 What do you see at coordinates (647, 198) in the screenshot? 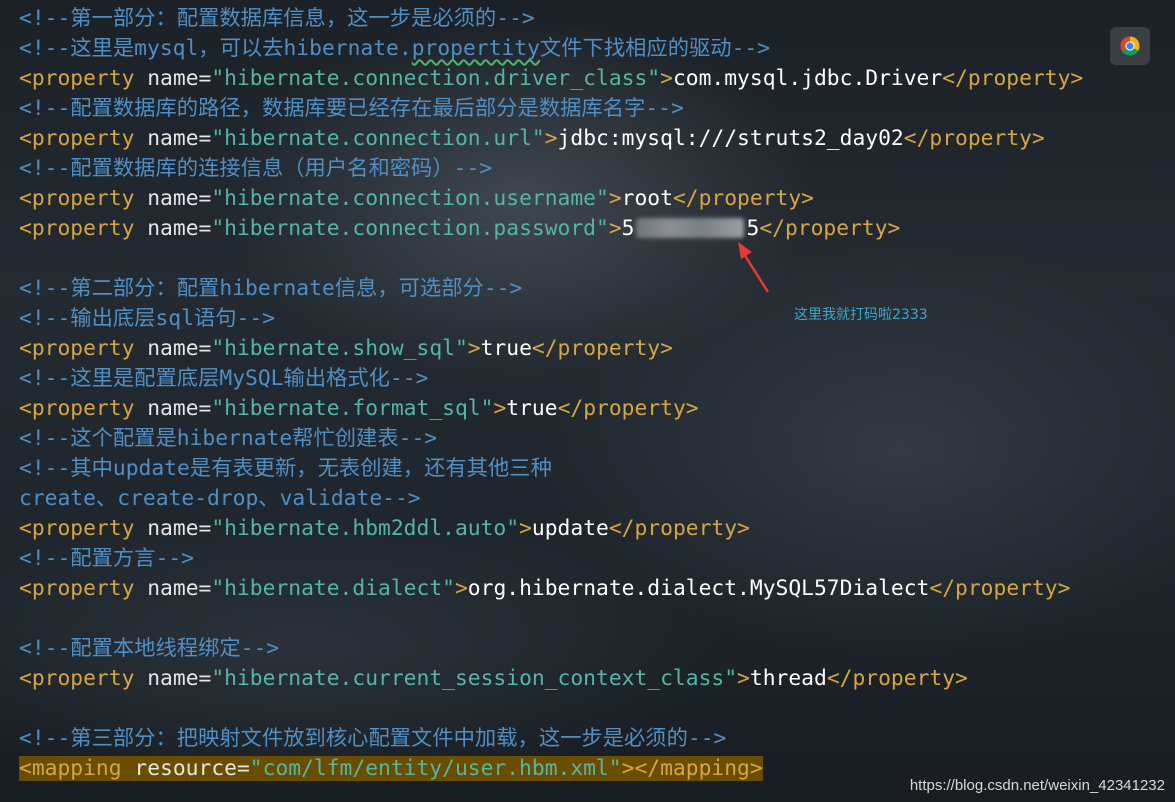
I see `element-text: root` at bounding box center [647, 198].